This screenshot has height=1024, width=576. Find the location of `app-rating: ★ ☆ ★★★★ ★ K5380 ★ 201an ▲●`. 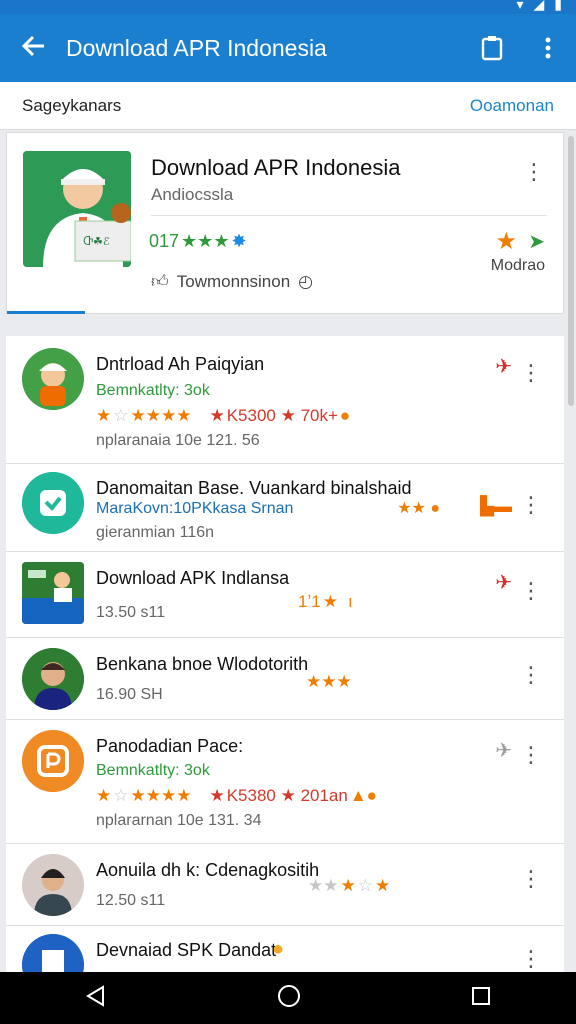

app-rating: ★ ☆ ★★★★ ★ K5380 ★ 201an ▲● is located at coordinates (236, 796).